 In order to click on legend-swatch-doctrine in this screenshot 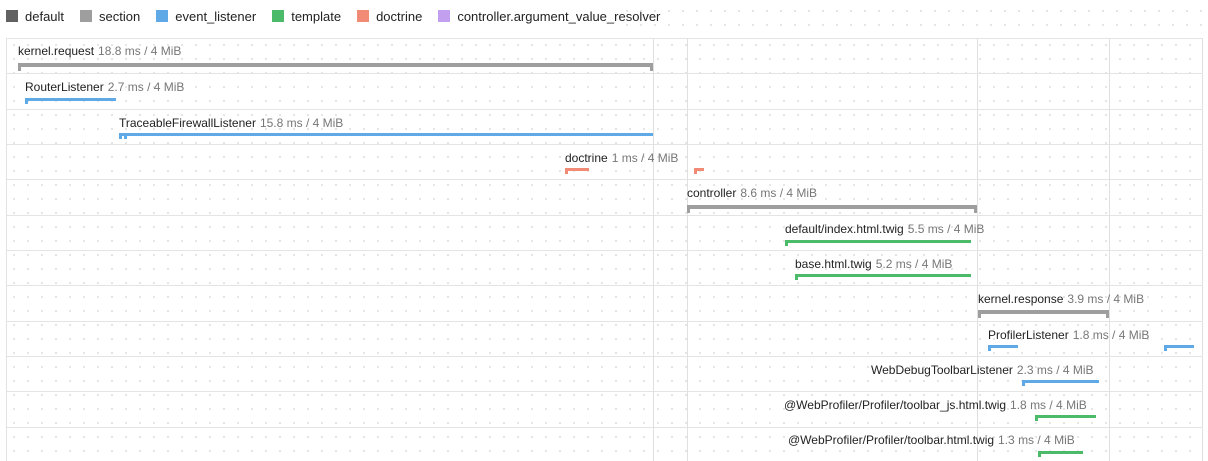, I will do `click(363, 16)`.